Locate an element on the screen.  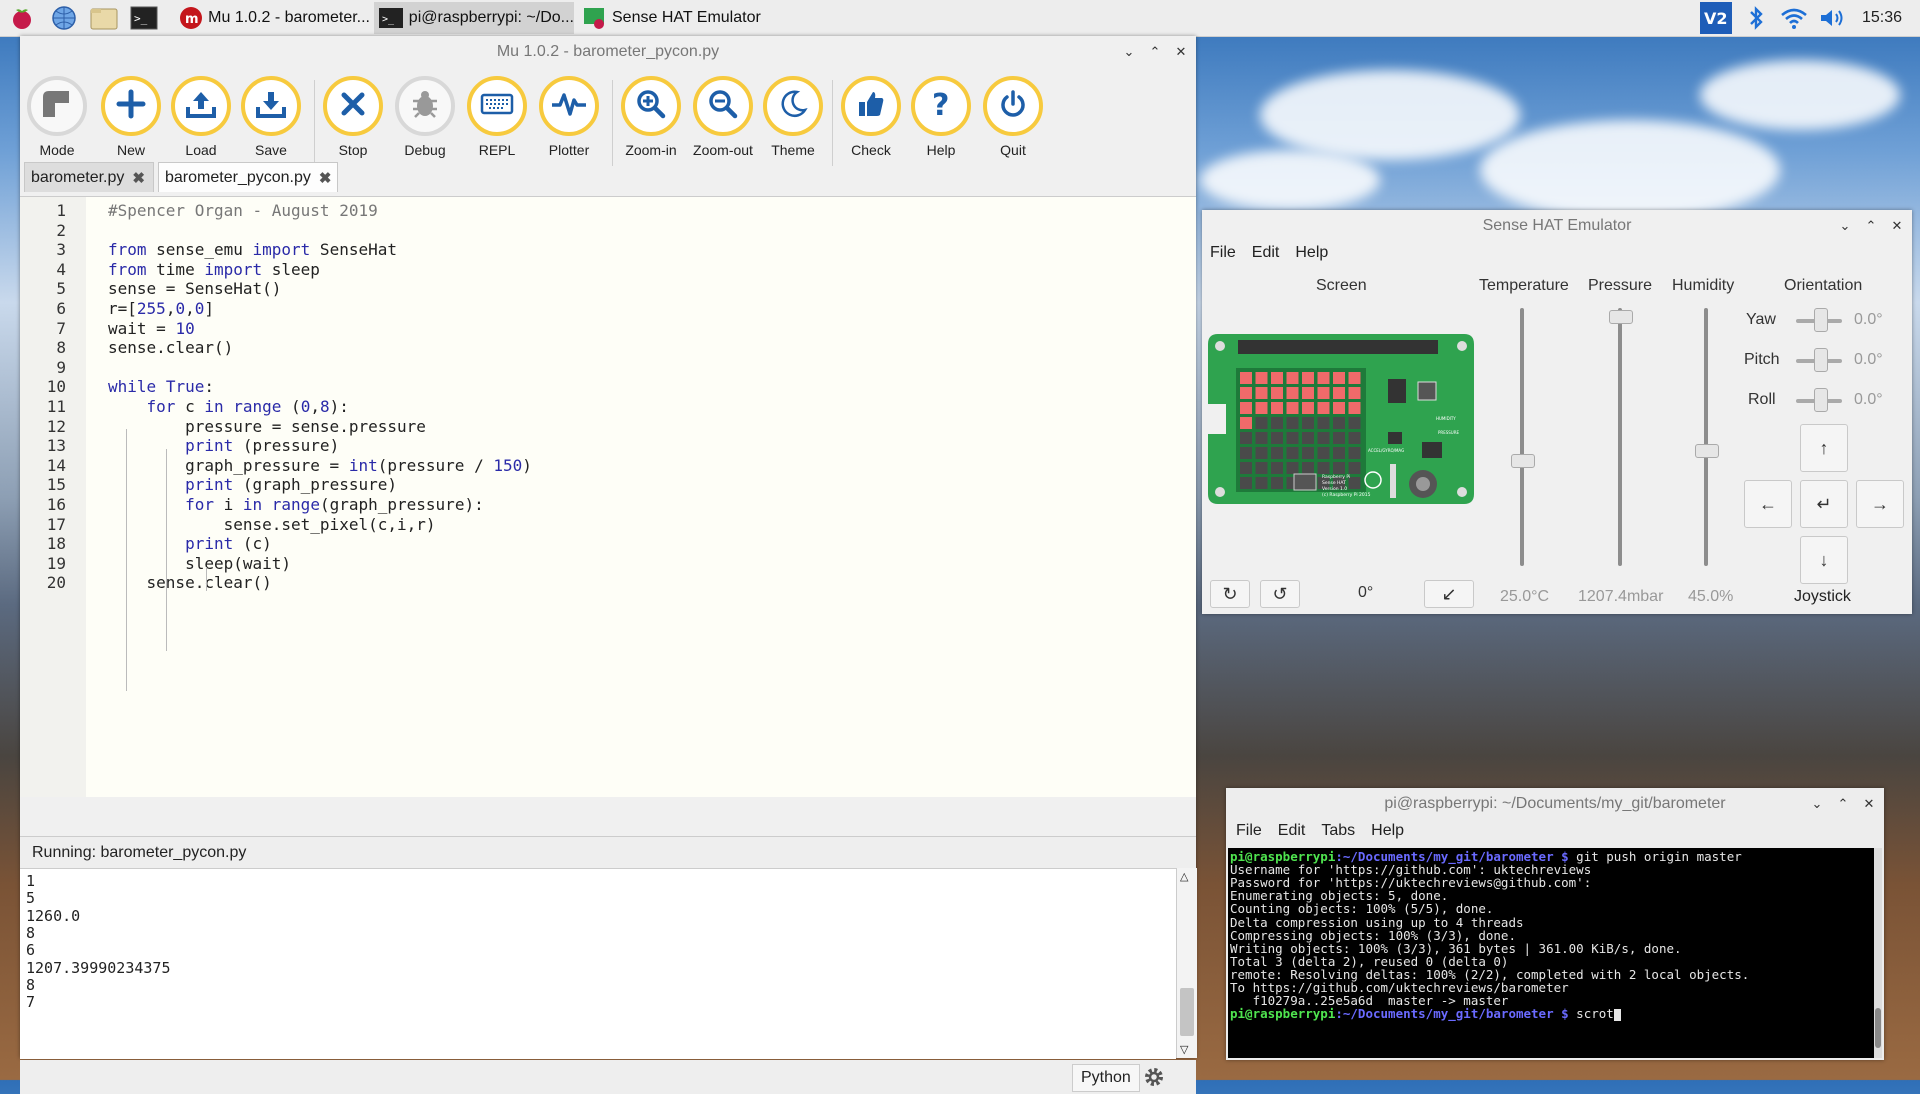
temperature-slider is located at coordinates (1522, 437).